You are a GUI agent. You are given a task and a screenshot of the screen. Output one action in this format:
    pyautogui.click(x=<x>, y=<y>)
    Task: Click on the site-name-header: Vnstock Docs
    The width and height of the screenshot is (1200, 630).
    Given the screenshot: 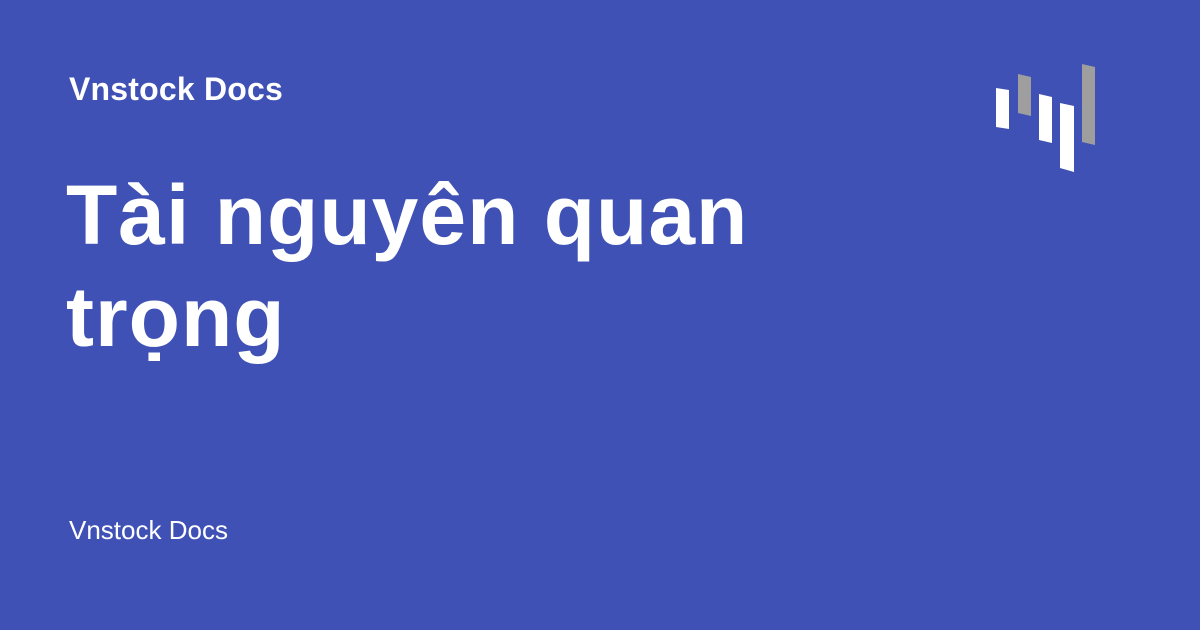 What is the action you would take?
    pyautogui.click(x=176, y=89)
    